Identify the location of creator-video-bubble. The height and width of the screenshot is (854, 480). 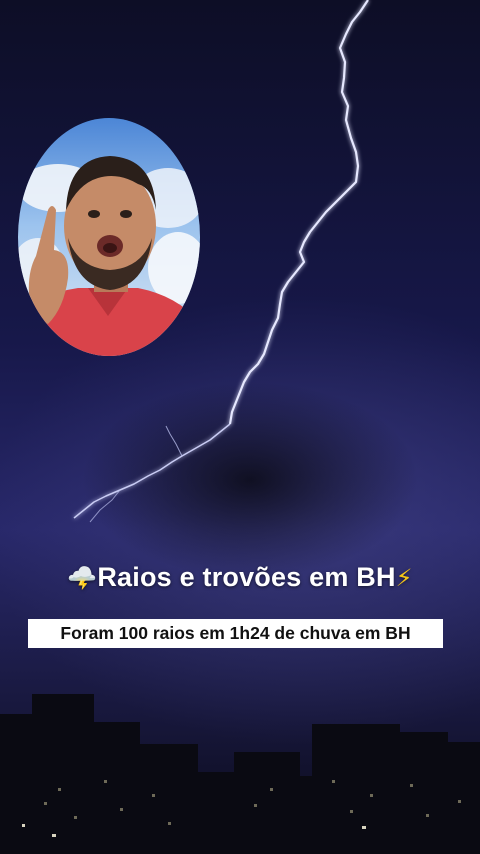
(109, 237).